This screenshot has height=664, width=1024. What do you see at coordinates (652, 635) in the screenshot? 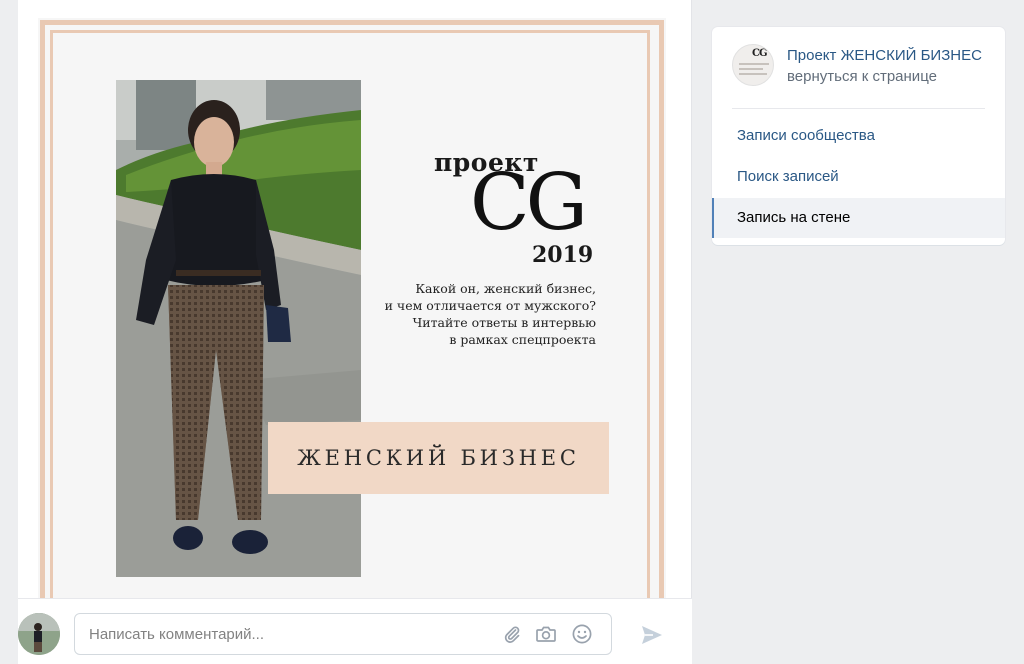
I see `send-icon` at bounding box center [652, 635].